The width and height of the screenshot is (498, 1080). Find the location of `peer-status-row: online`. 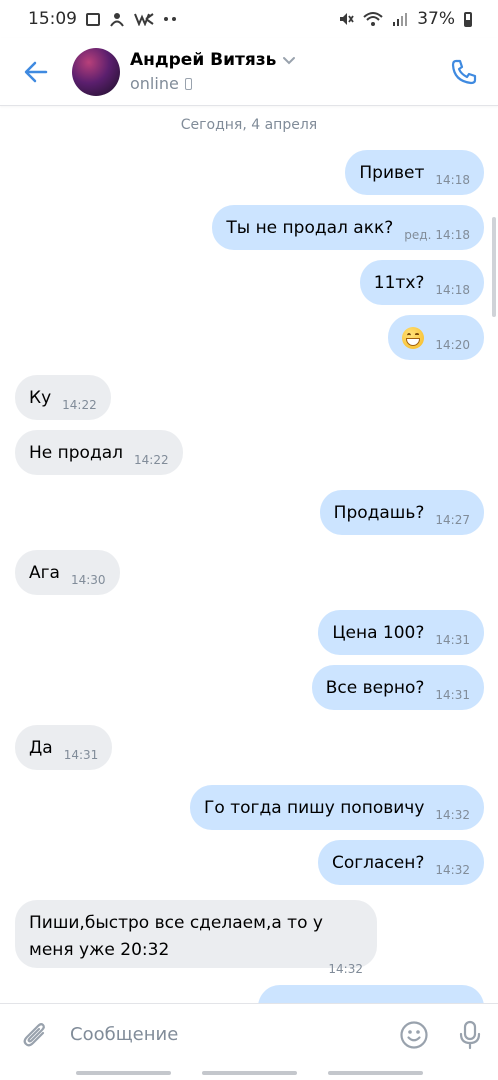

peer-status-row: online is located at coordinates (213, 83).